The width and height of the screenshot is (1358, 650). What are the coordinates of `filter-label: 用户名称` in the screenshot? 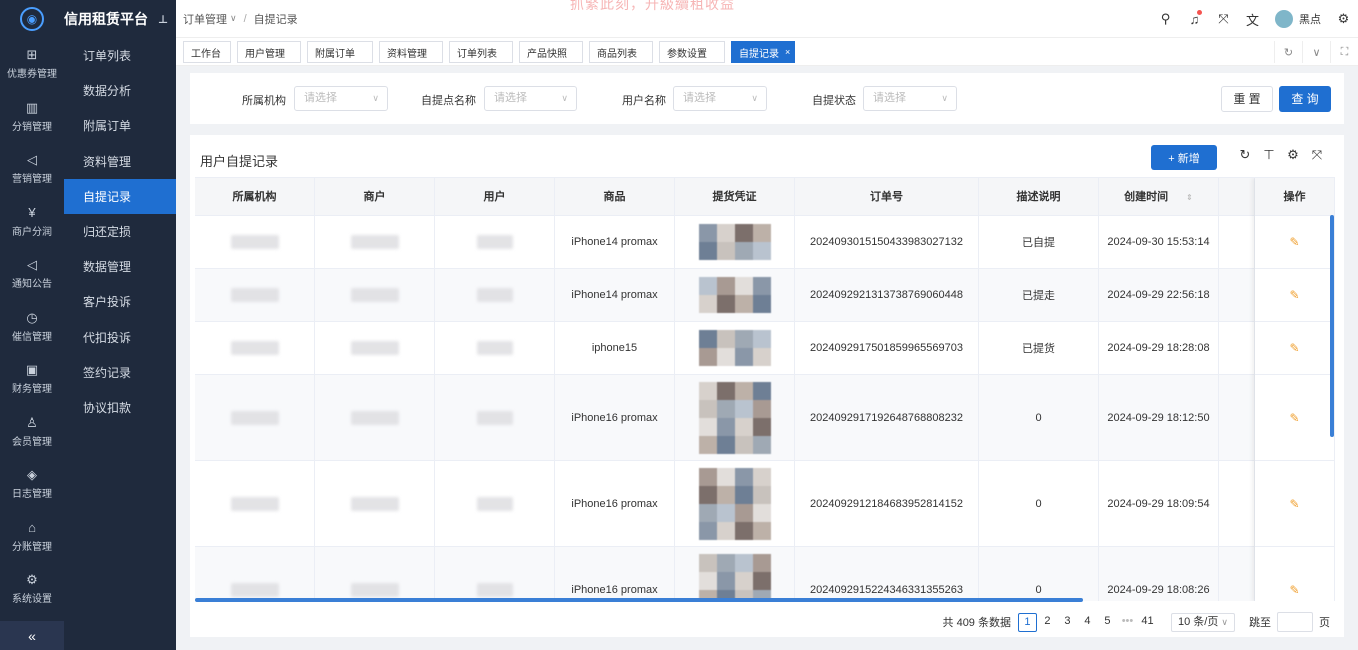 It's located at (644, 101).